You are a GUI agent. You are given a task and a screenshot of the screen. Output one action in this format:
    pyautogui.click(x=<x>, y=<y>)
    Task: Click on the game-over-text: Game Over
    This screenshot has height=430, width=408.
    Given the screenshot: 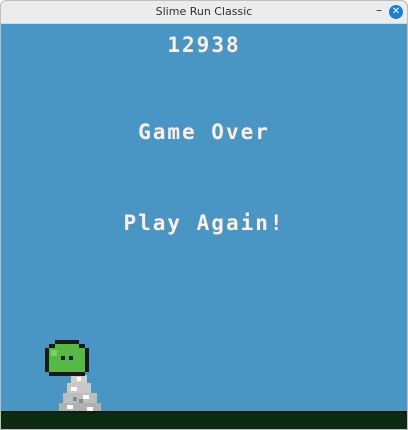 What is the action you would take?
    pyautogui.click(x=204, y=132)
    